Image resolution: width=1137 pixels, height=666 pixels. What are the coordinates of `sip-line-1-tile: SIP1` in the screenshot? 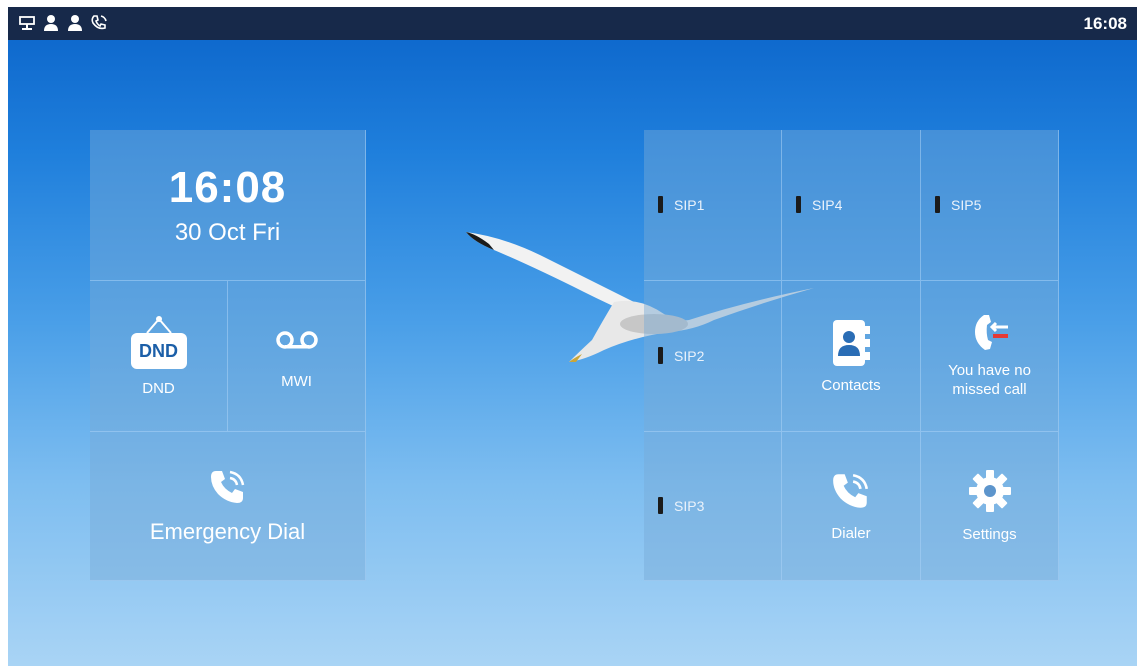 It's located at (713, 205).